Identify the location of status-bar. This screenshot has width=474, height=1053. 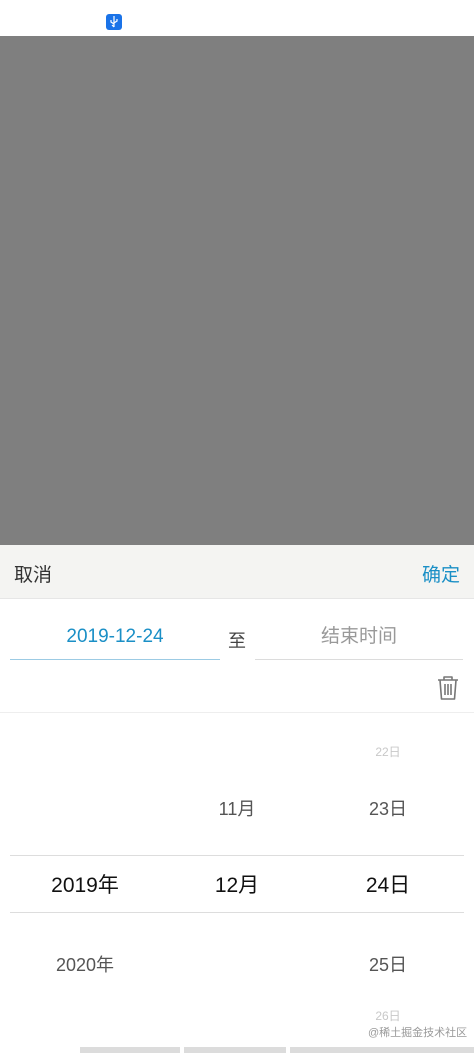
(237, 18).